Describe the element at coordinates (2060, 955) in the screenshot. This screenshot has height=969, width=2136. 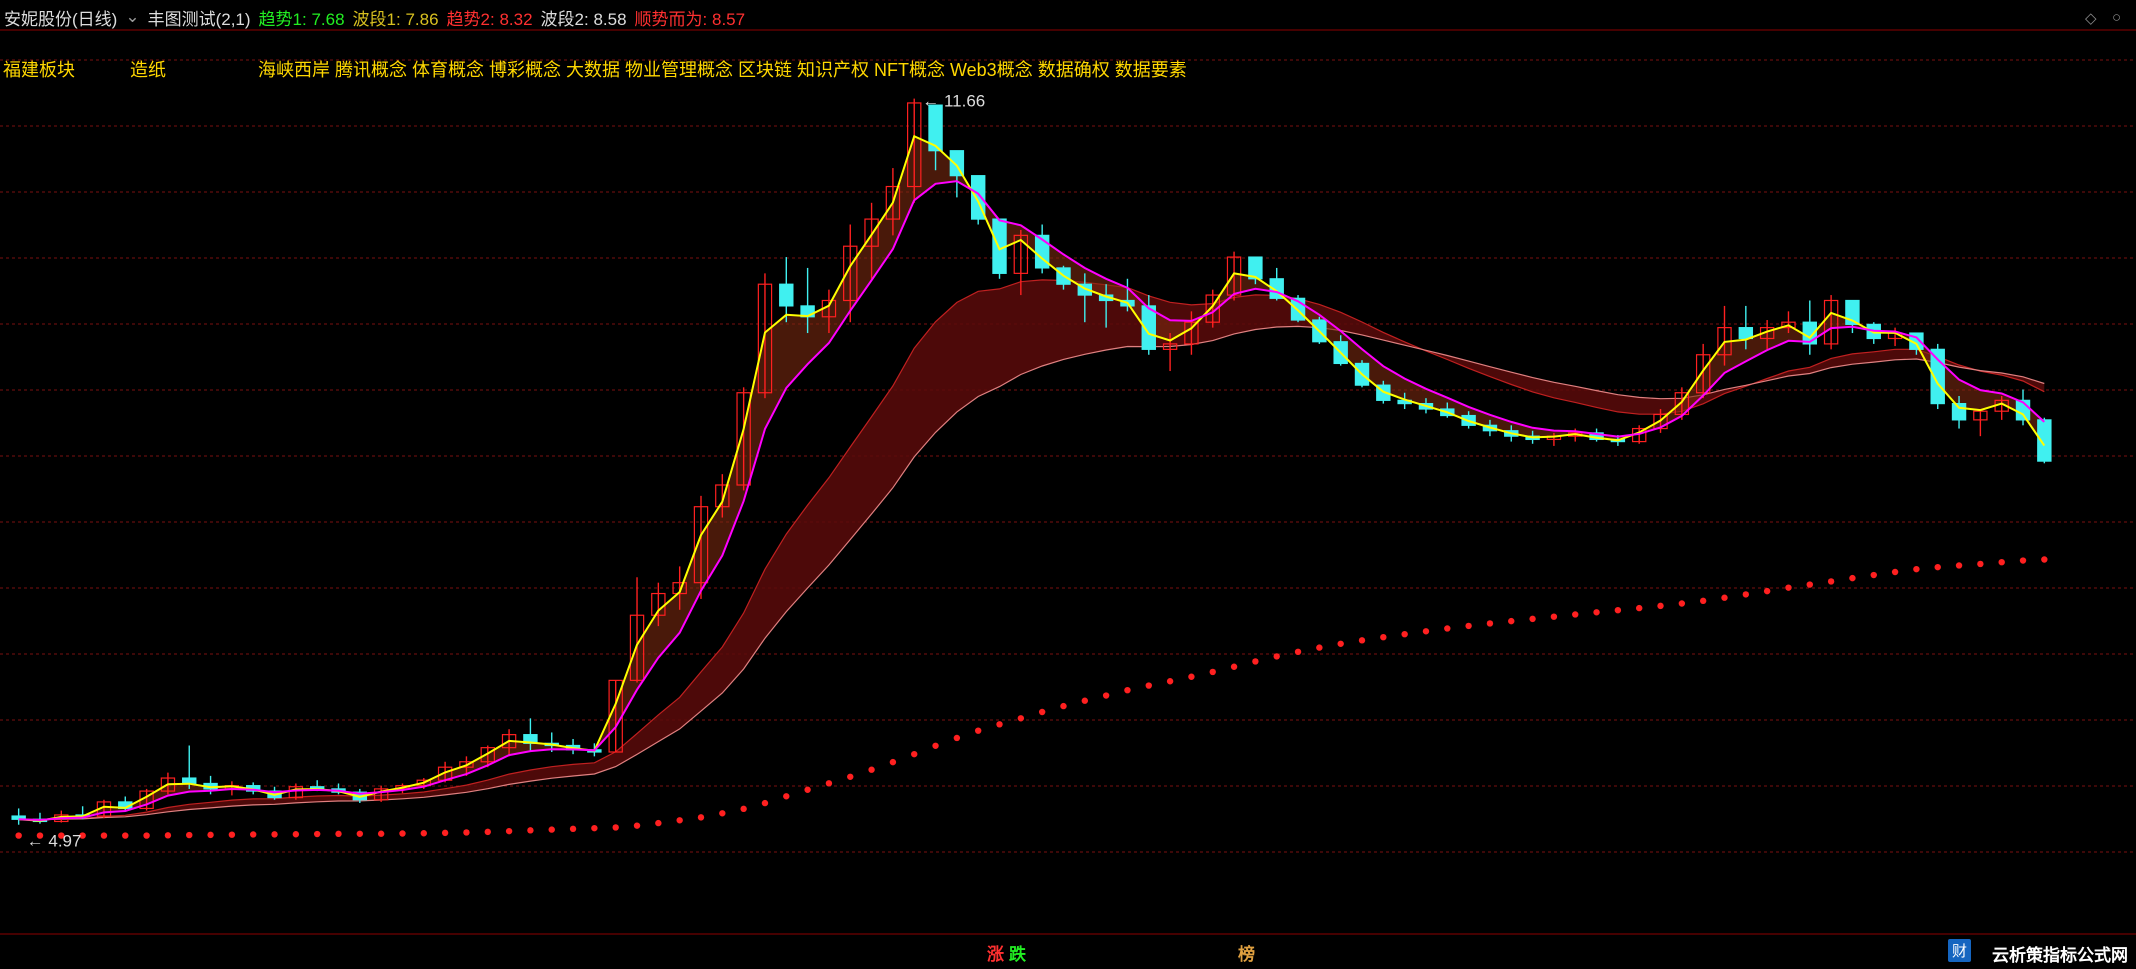
I see `brand-label: 云析策指标公式网` at that location.